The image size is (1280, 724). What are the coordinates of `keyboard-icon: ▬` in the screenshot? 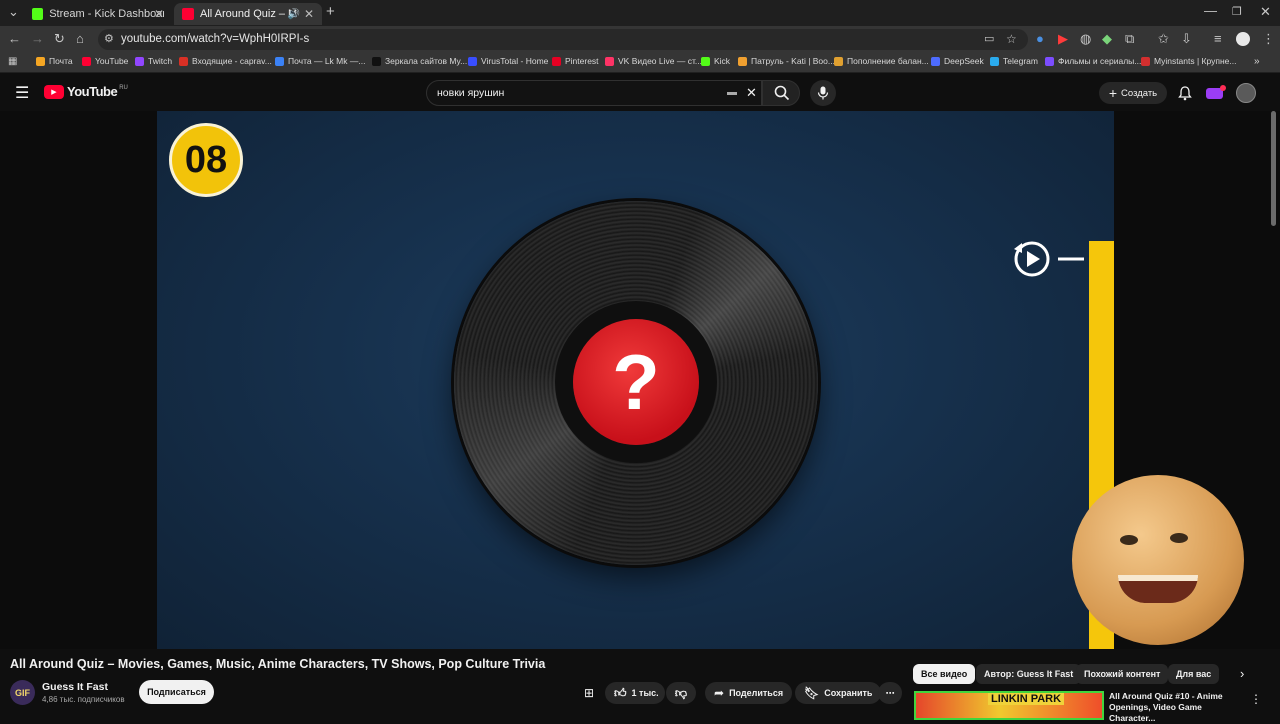 It's located at (732, 92).